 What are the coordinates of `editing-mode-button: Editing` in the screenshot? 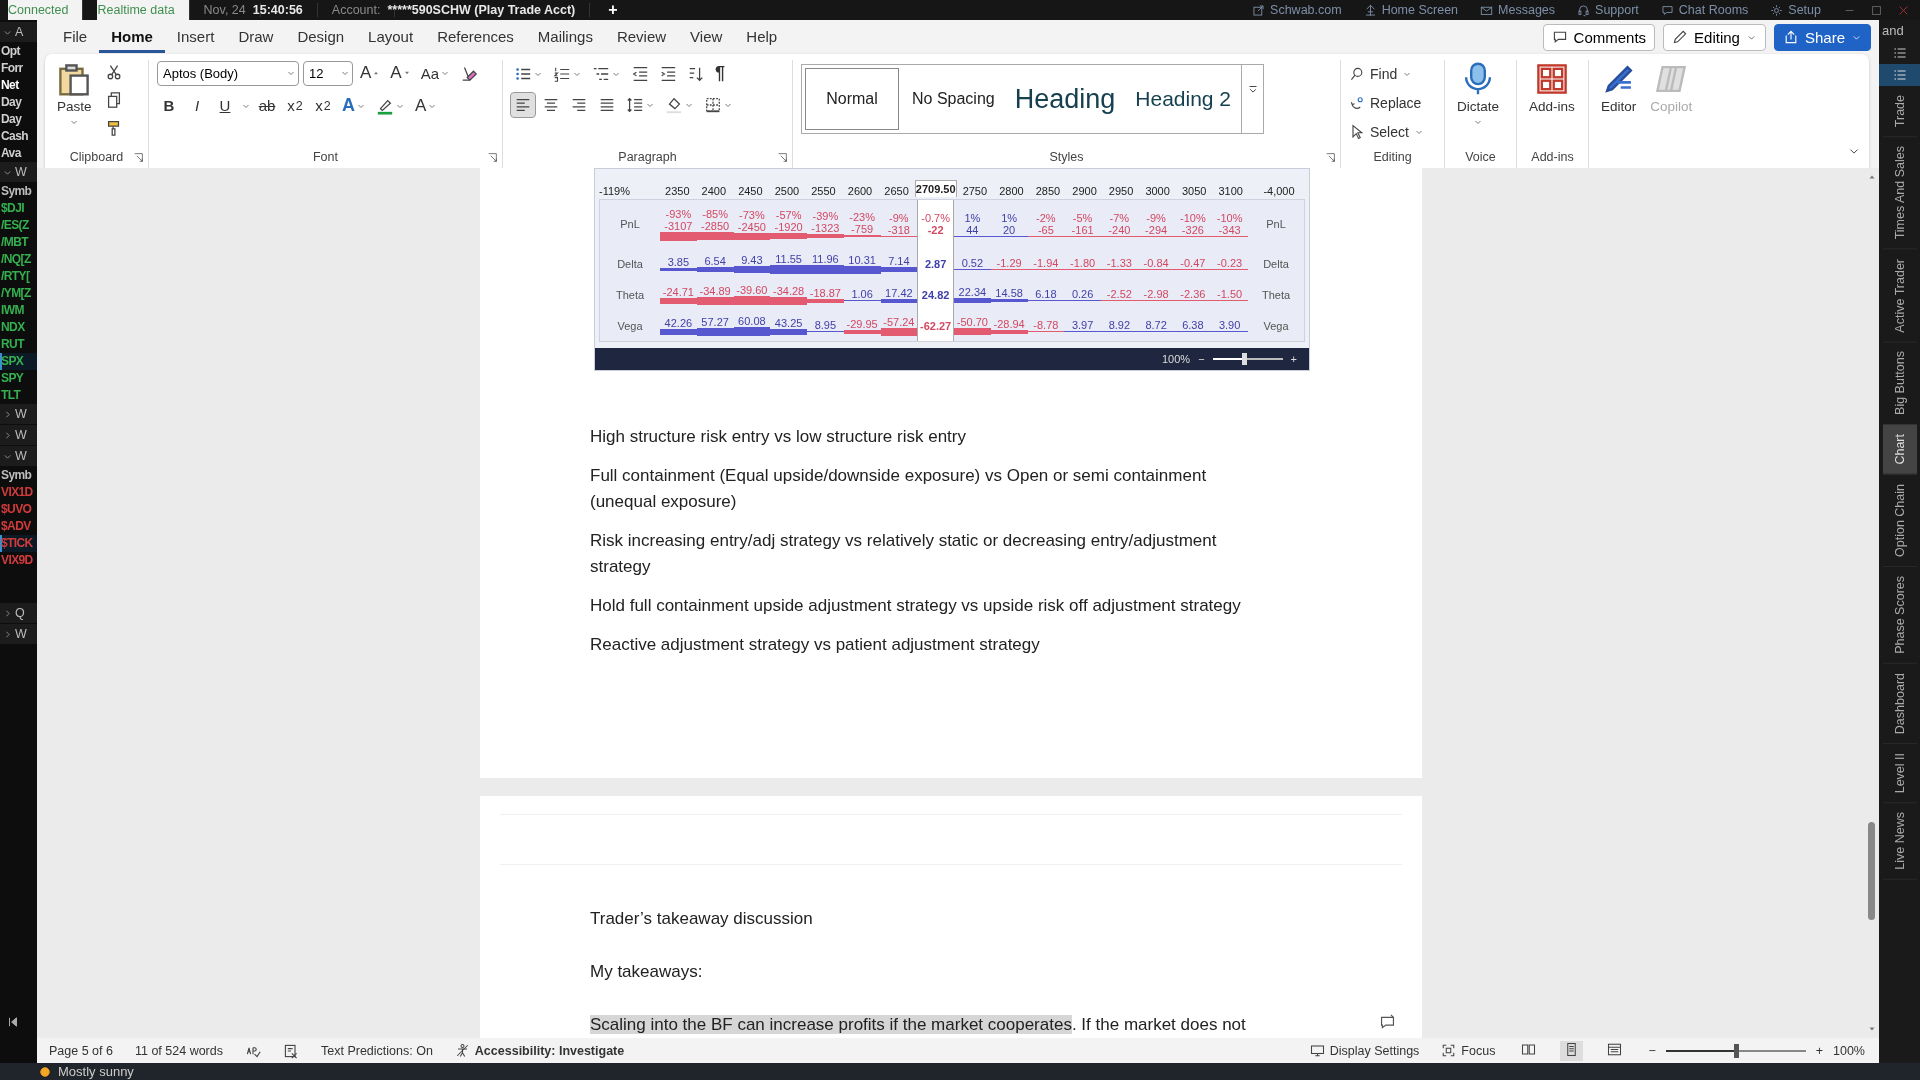 It's located at (1714, 37).